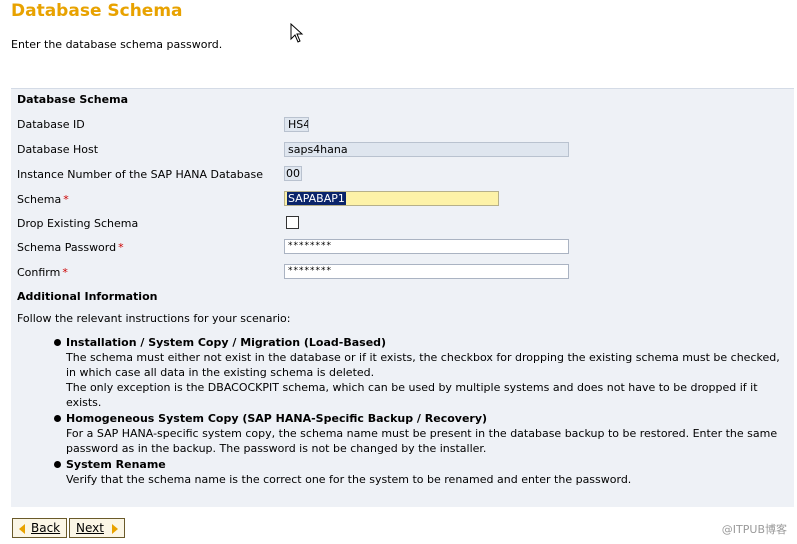 This screenshot has height=544, width=797. I want to click on drop-schema-label: Drop Existing Schema, so click(78, 223).